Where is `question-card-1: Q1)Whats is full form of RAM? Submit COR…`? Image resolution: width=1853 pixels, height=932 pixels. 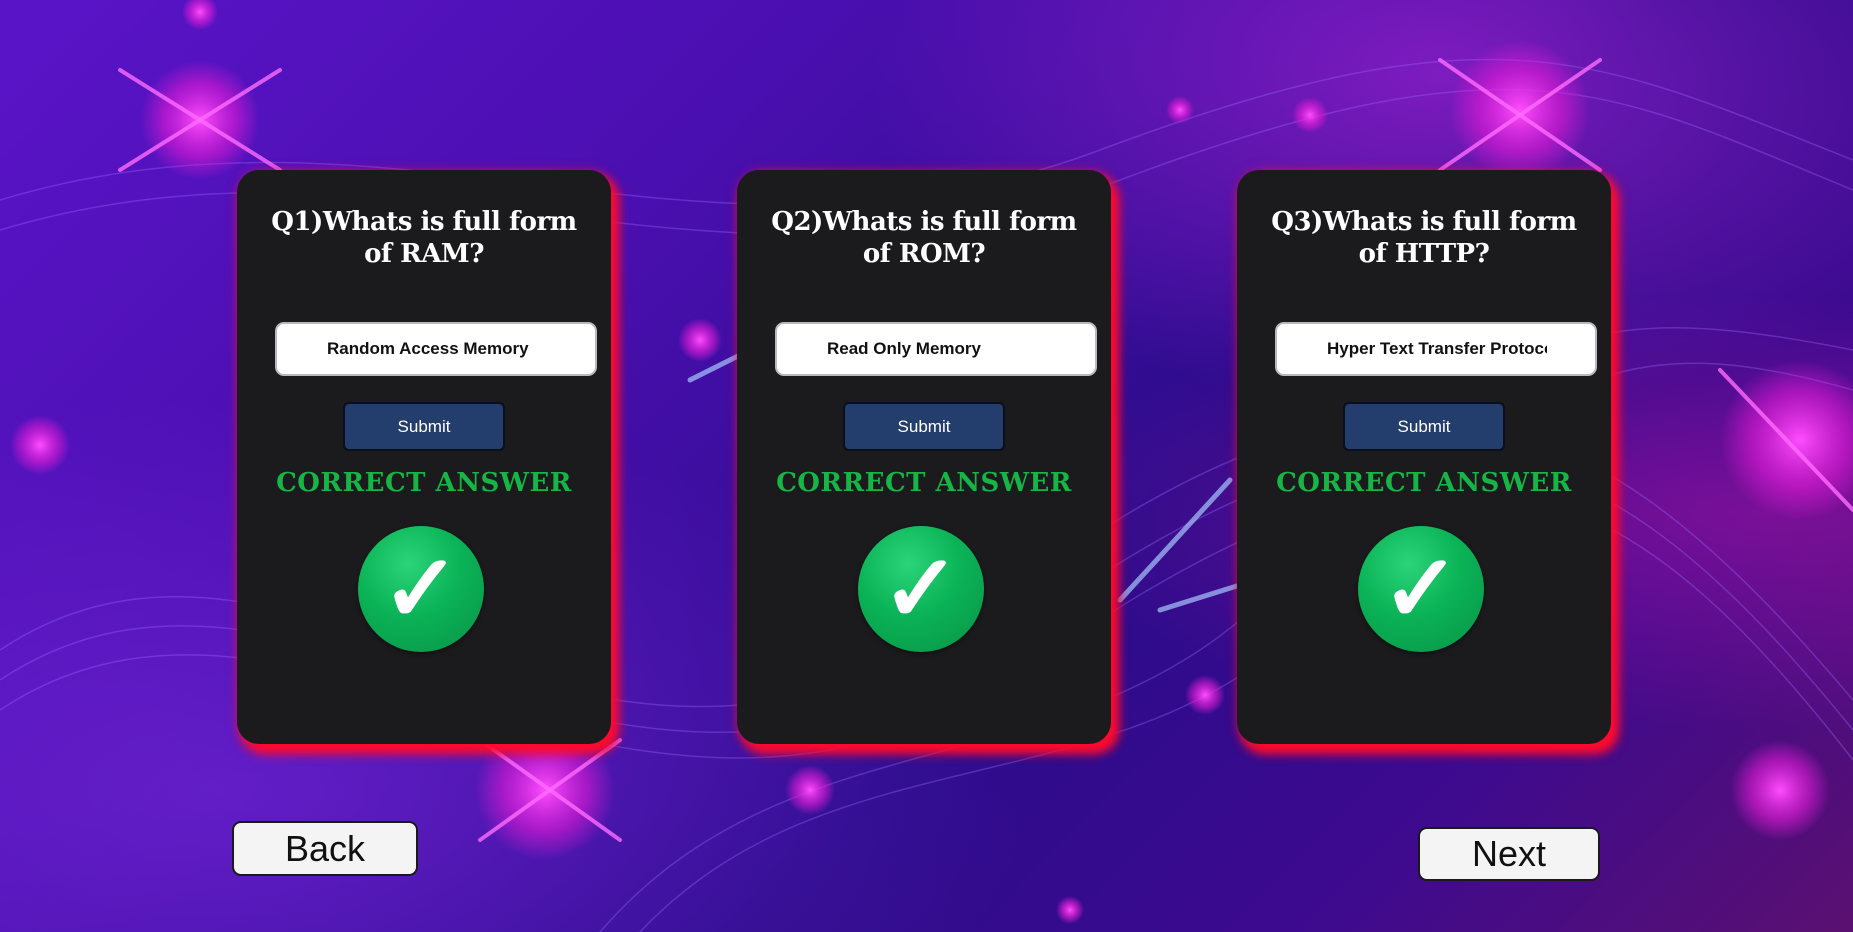 question-card-1: Q1)Whats is full form of RAM? Submit COR… is located at coordinates (424, 457).